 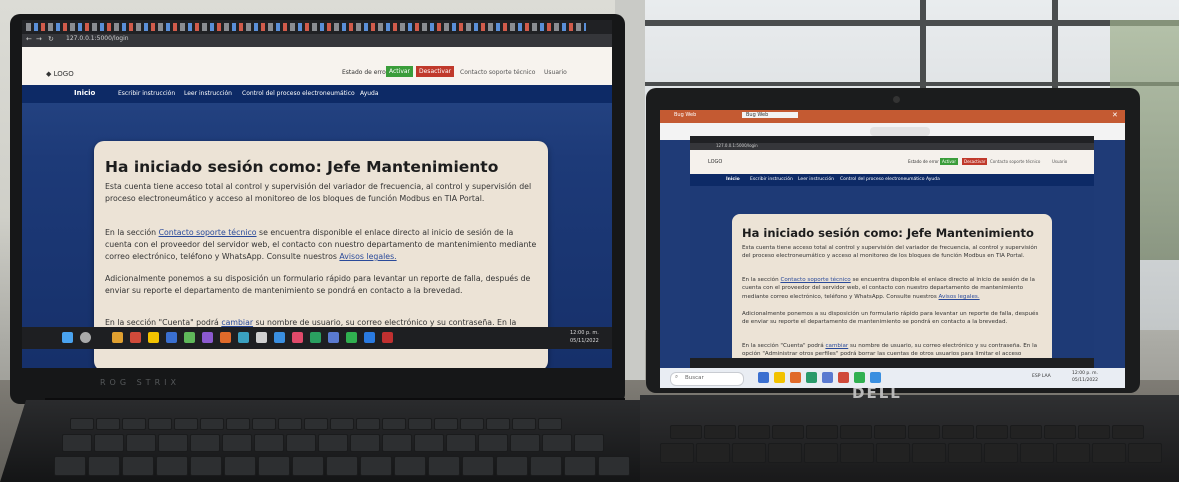 I want to click on menu-item-control: Control del proceso electroneumático, so click(x=298, y=93).